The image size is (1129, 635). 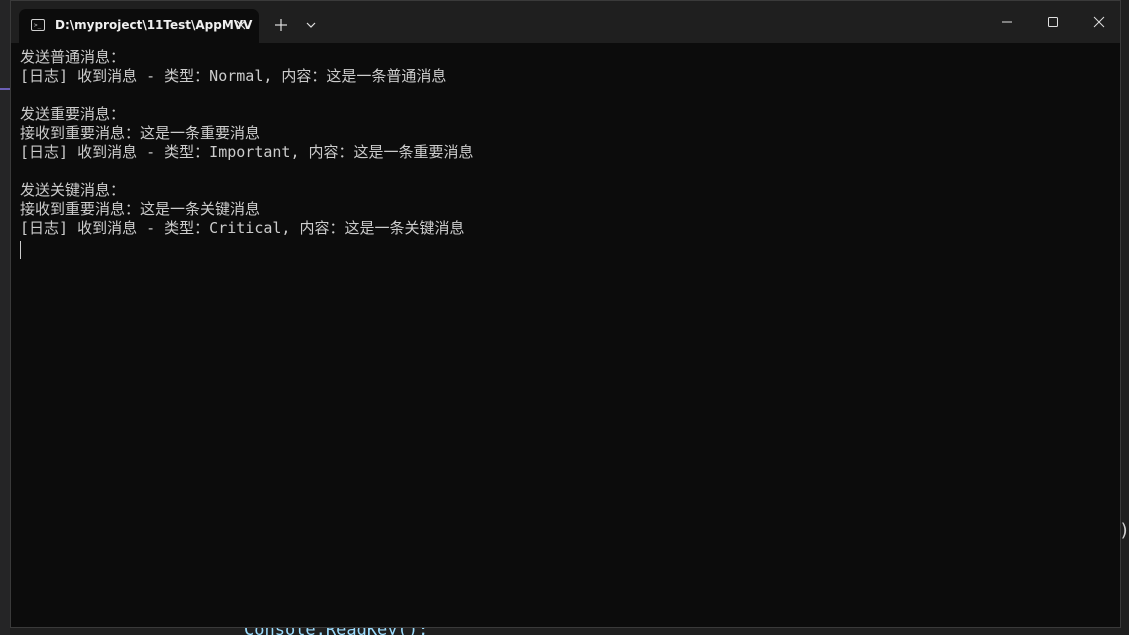 I want to click on new-tab-button, so click(x=281, y=25).